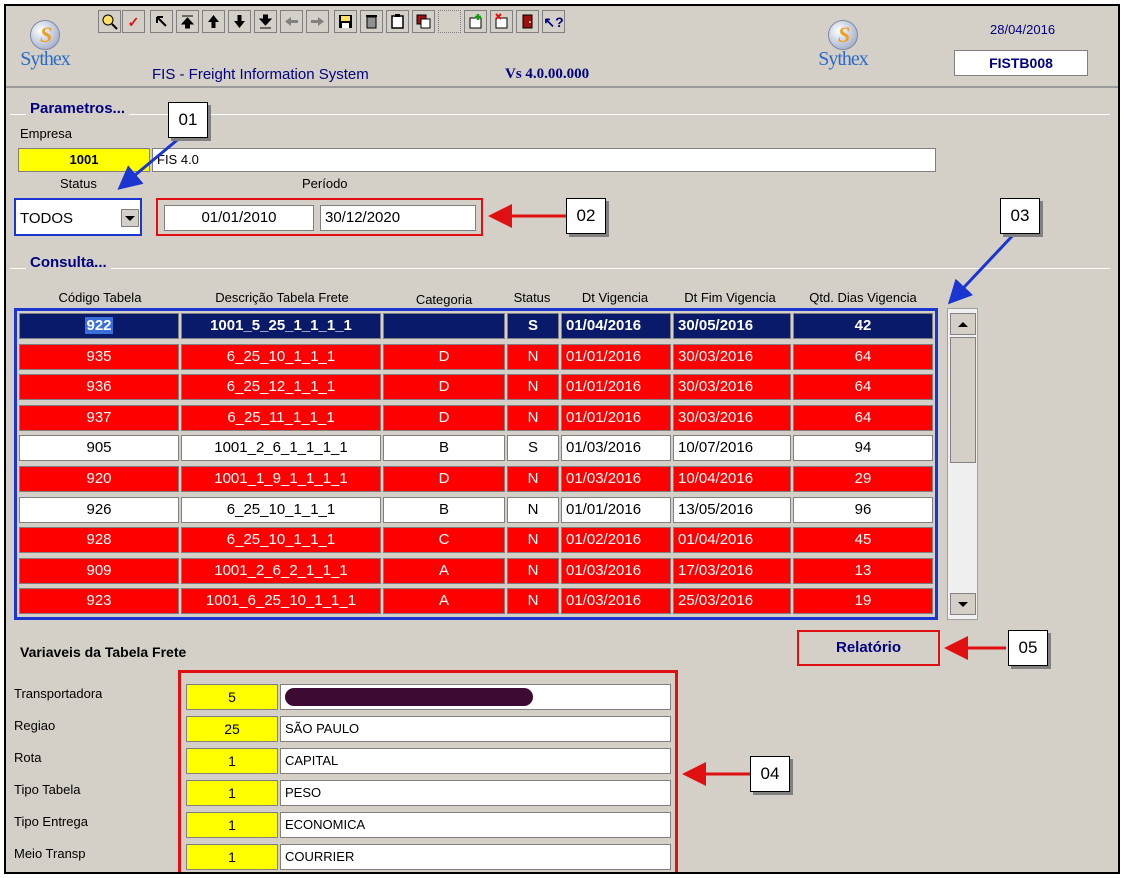 This screenshot has width=1125, height=878. Describe the element at coordinates (47, 789) in the screenshot. I see `variavel-label: Tipo Tabela` at that location.